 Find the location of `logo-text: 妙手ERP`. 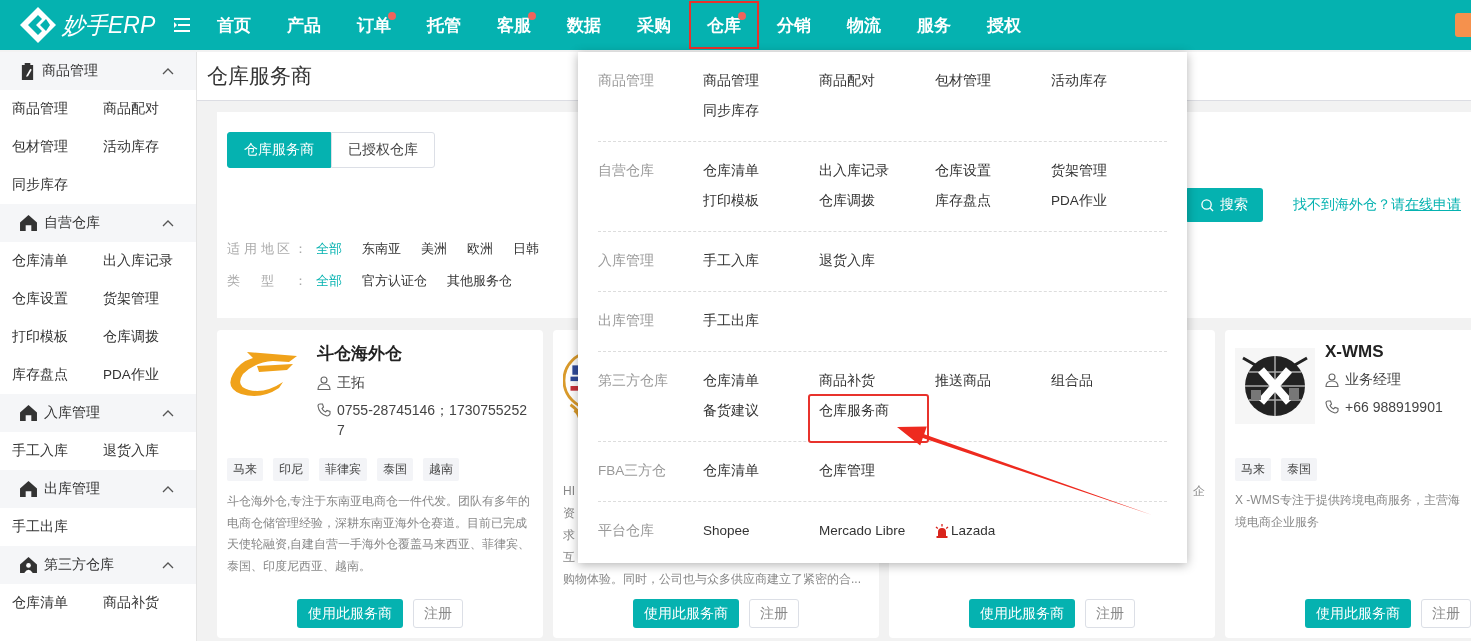

logo-text: 妙手ERP is located at coordinates (109, 25).